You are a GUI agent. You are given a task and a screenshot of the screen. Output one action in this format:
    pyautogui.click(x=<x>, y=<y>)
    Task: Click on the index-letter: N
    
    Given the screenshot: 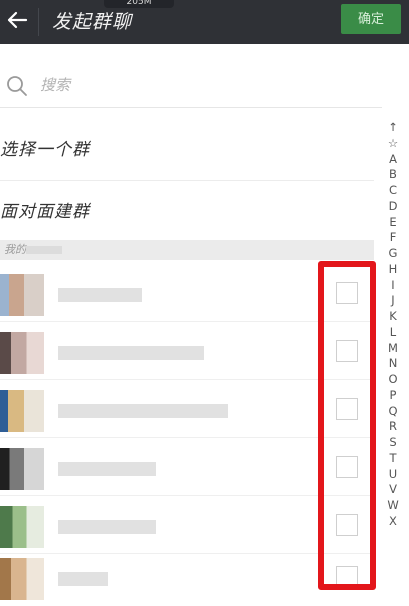 What is the action you would take?
    pyautogui.click(x=393, y=364)
    